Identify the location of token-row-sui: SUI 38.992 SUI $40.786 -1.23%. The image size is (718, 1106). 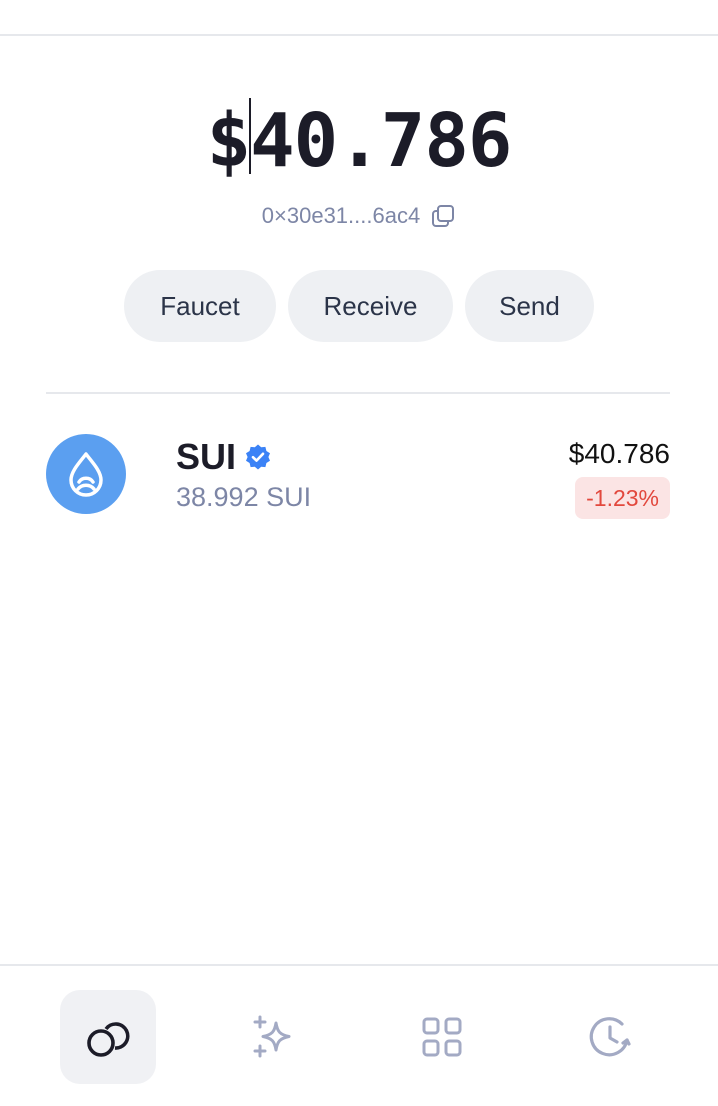
(358, 478).